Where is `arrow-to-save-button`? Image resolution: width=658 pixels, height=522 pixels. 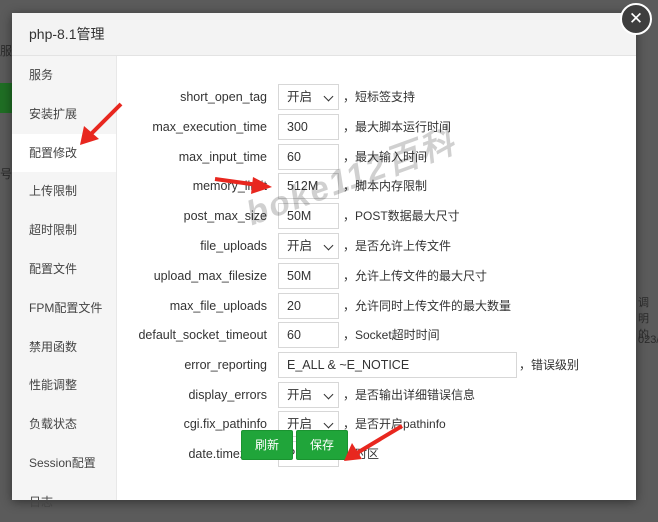
arrow-to-save-button is located at coordinates (374, 442).